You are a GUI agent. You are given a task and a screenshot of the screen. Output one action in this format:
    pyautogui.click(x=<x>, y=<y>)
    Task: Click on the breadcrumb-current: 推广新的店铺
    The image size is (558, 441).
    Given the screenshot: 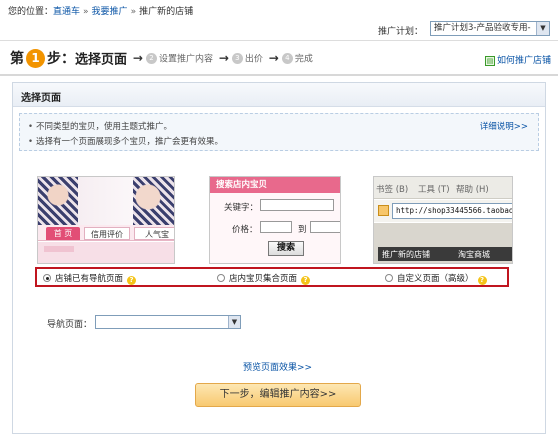 What is the action you would take?
    pyautogui.click(x=166, y=12)
    